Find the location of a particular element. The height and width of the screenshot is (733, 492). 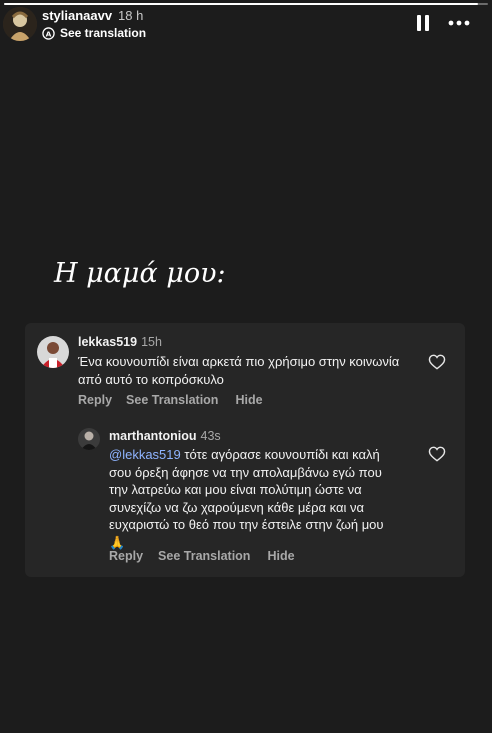

reply-actions: Reply See Translation Hide is located at coordinates (202, 556).